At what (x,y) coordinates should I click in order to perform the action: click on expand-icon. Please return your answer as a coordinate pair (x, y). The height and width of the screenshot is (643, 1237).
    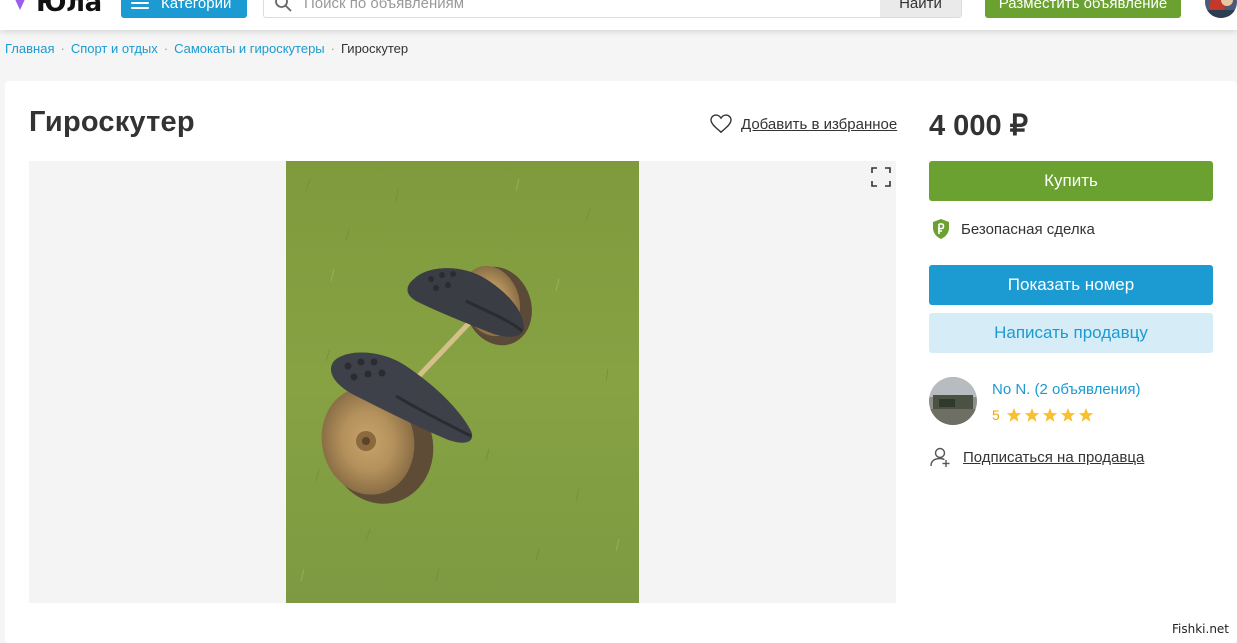
    Looking at the image, I should click on (881, 177).